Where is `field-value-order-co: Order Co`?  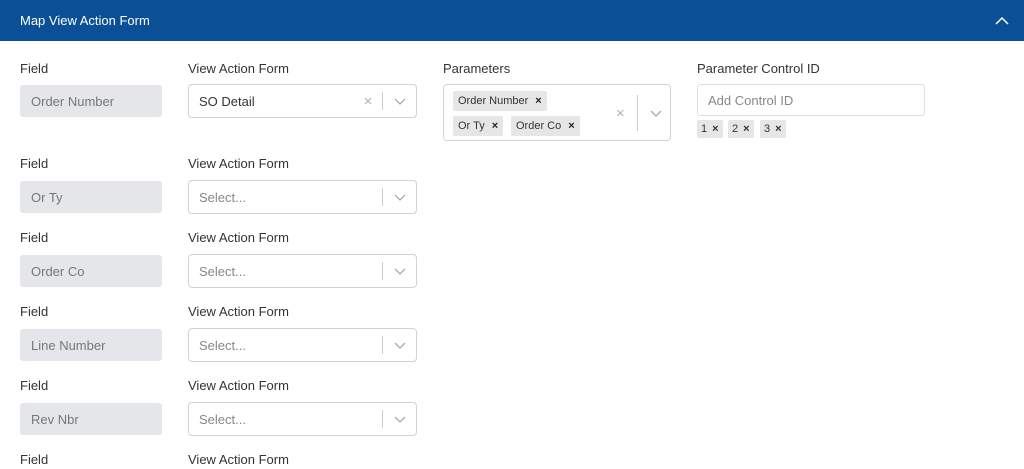 field-value-order-co: Order Co is located at coordinates (91, 271).